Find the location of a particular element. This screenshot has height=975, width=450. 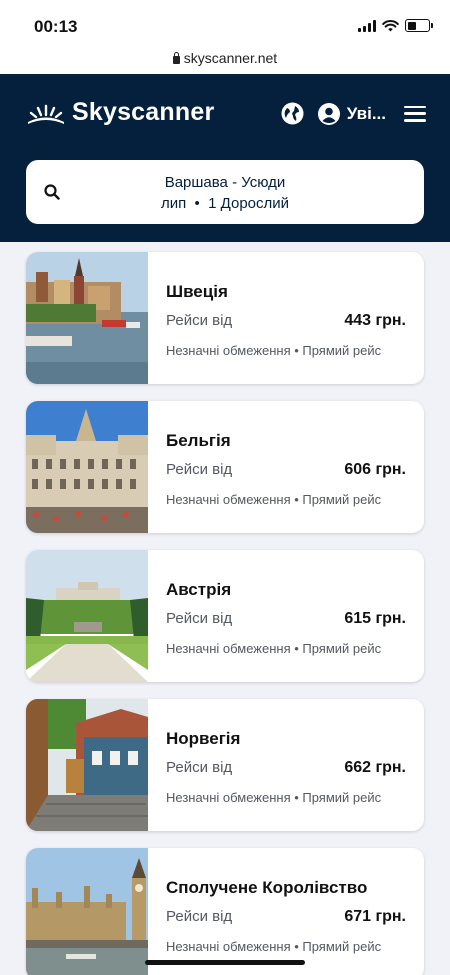

lock-icon is located at coordinates (176, 58).